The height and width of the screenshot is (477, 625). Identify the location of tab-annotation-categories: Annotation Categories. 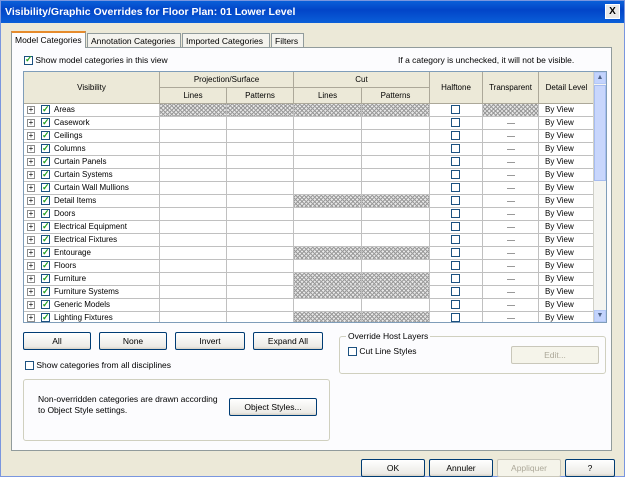
(134, 40).